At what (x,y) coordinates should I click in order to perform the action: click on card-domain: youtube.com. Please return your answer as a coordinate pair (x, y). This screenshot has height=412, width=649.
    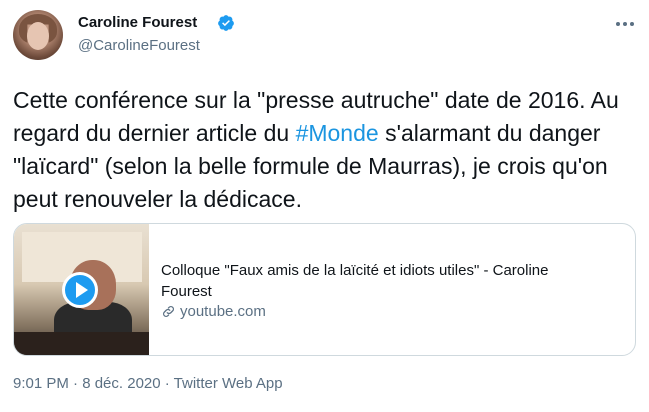
    Looking at the image, I should click on (213, 311).